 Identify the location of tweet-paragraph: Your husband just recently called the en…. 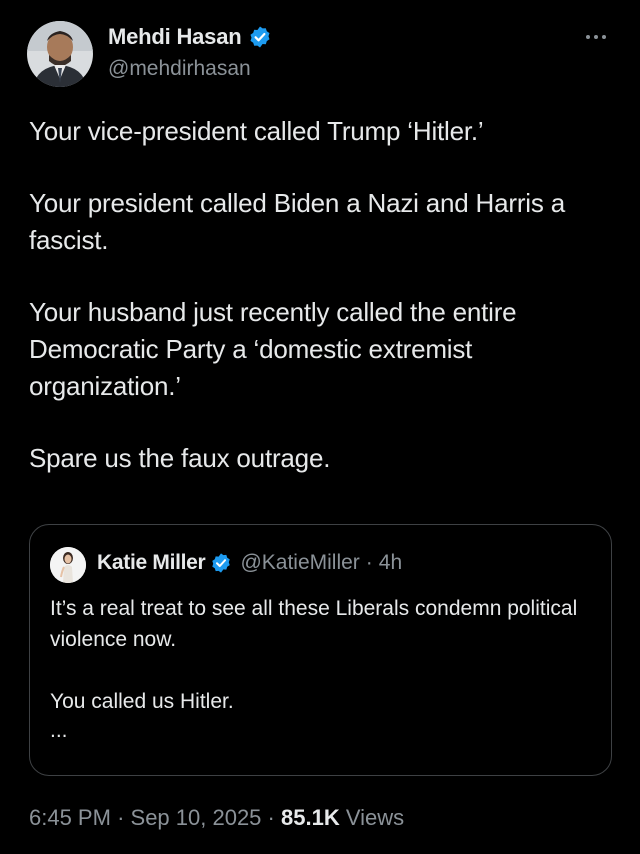
(273, 349).